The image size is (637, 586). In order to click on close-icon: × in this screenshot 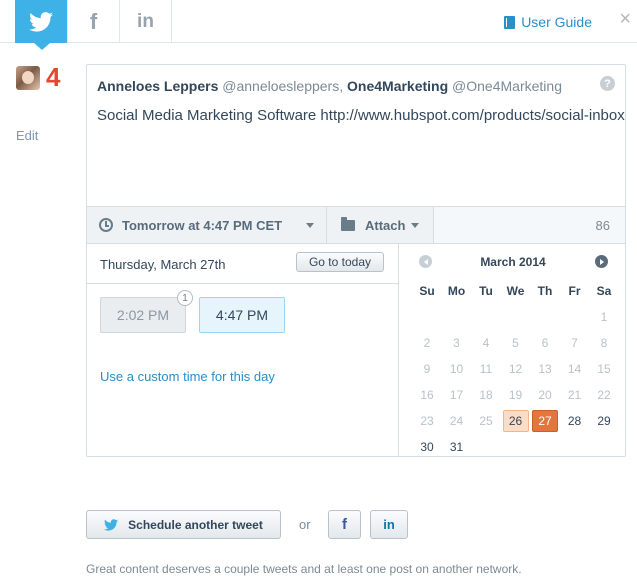, I will do `click(625, 19)`.